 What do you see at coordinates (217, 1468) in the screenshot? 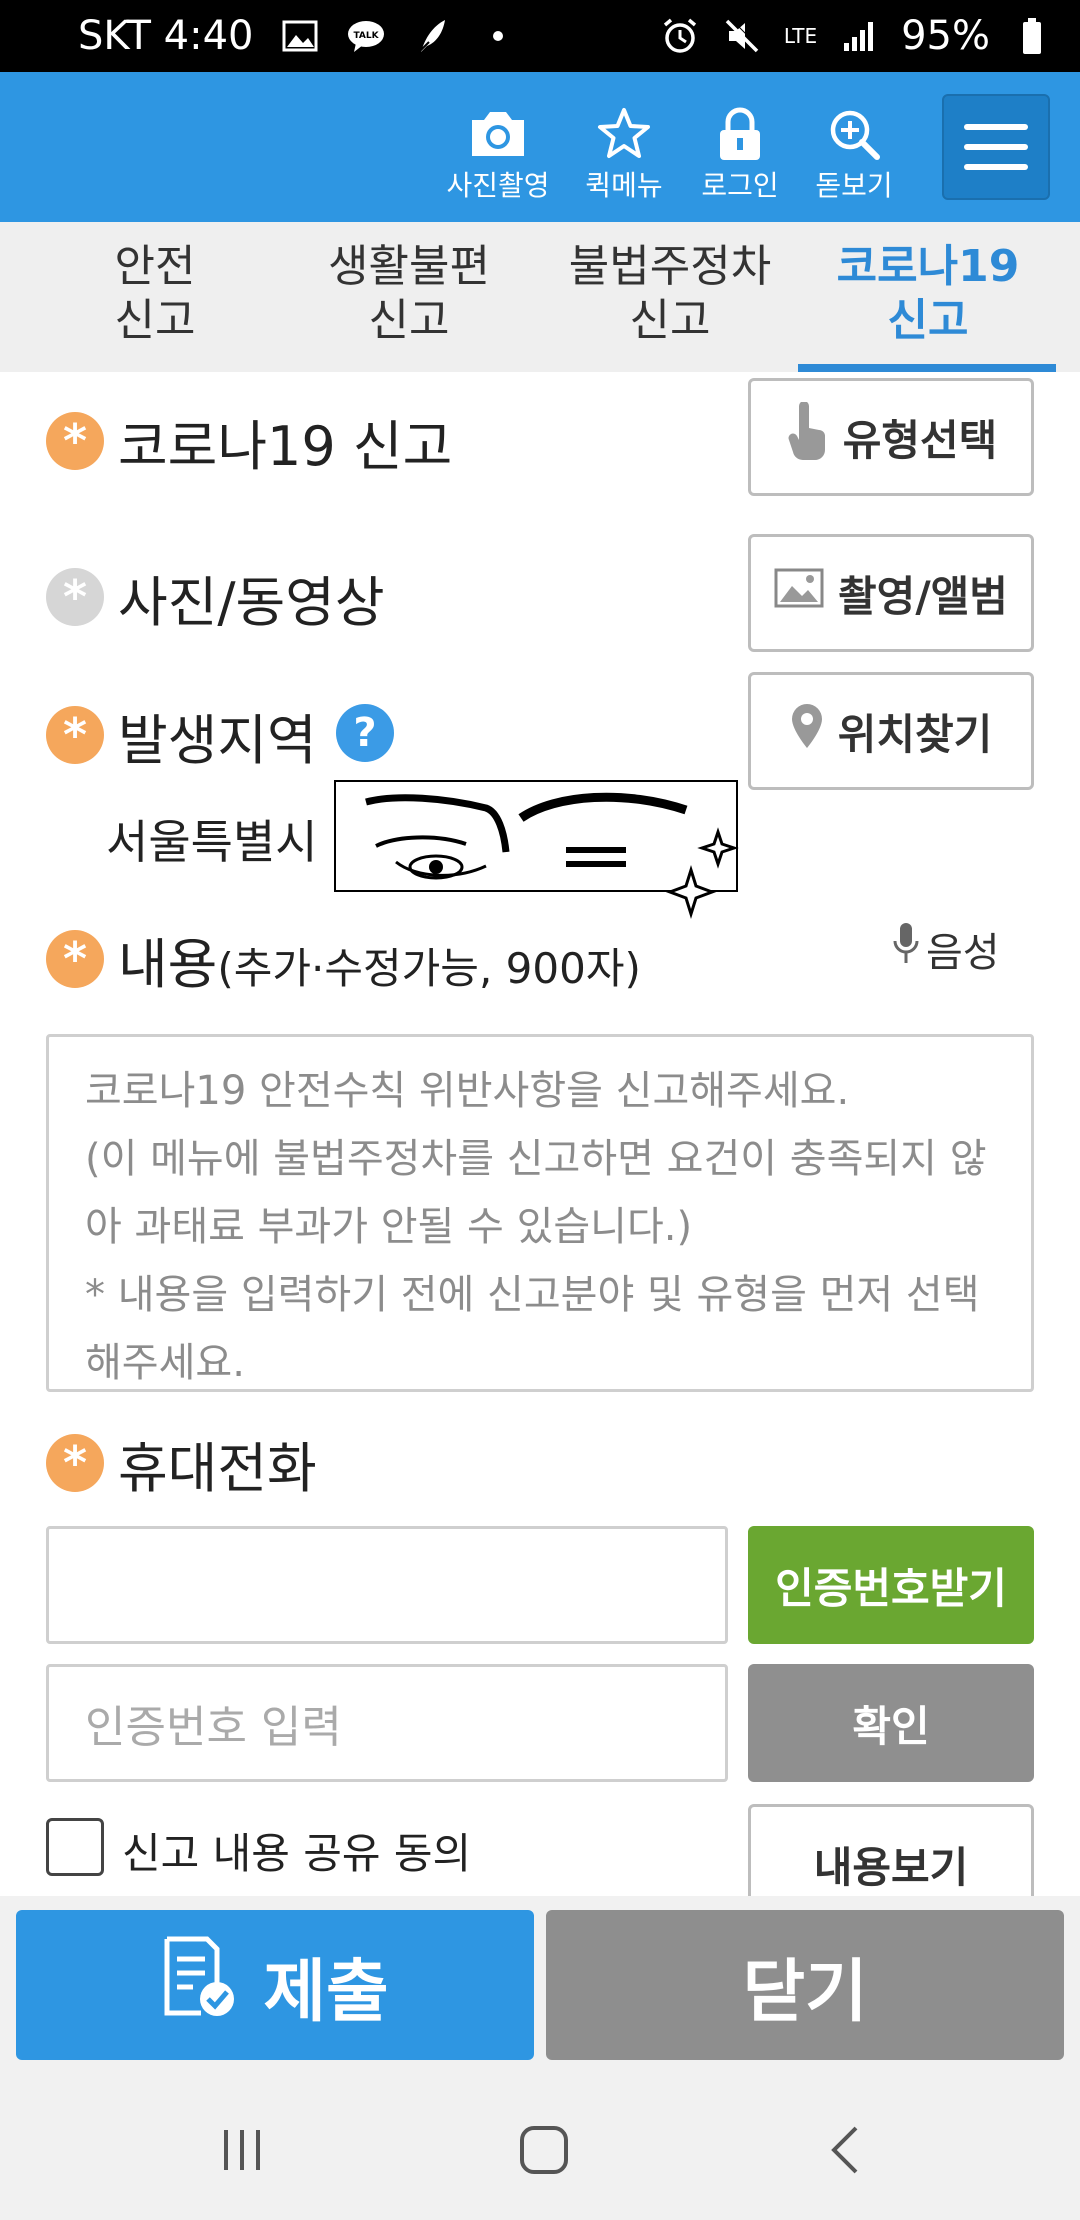
I see `phone-label: 휴대전화` at bounding box center [217, 1468].